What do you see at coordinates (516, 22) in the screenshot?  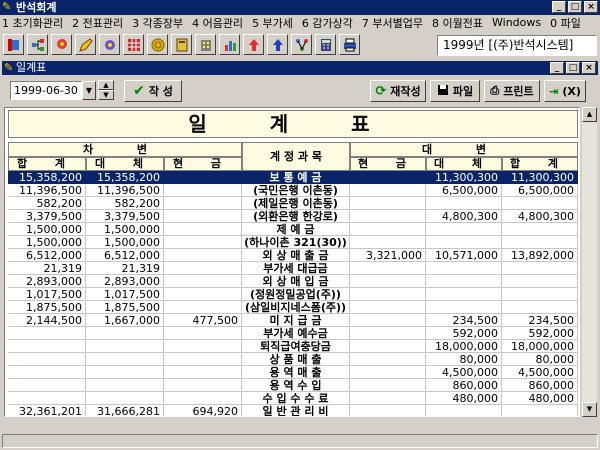 I see `menu-windows: Windows` at bounding box center [516, 22].